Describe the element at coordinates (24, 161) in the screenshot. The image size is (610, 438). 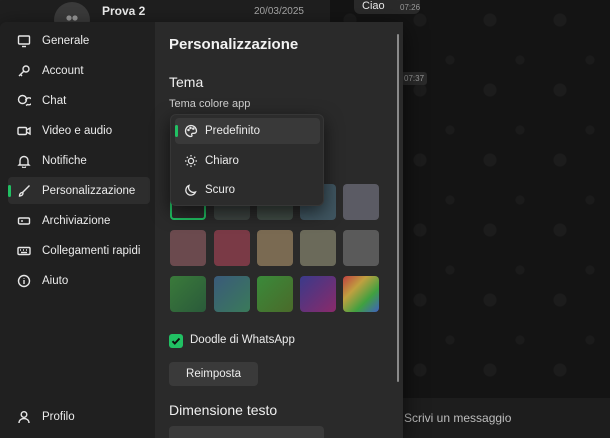
I see `bell-icon` at that location.